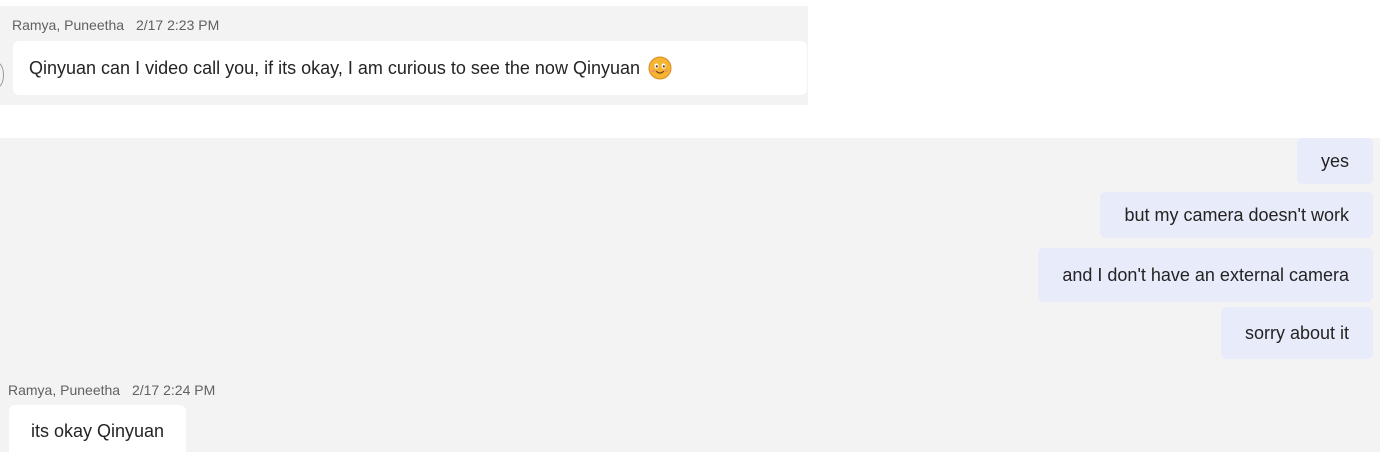  I want to click on message-meta: Ramya, Puneetha 2/17 2:24 PM, so click(111, 390).